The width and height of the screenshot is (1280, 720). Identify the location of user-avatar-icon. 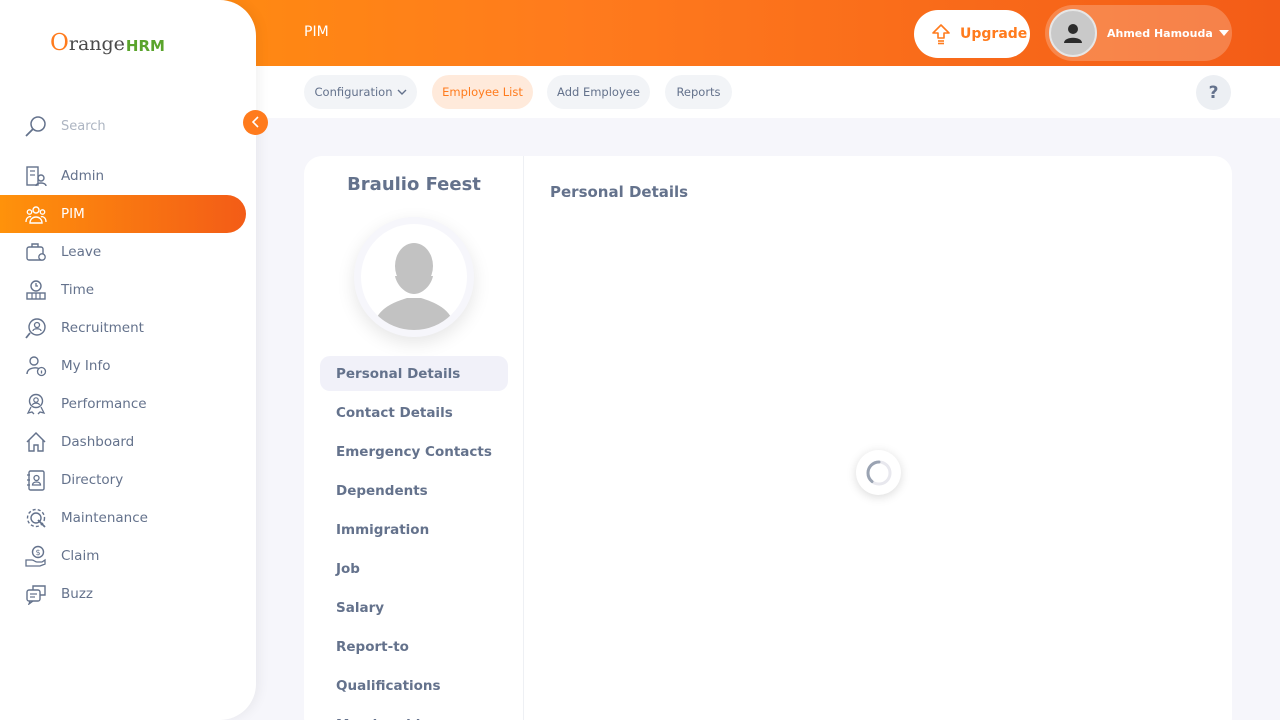
(1073, 33).